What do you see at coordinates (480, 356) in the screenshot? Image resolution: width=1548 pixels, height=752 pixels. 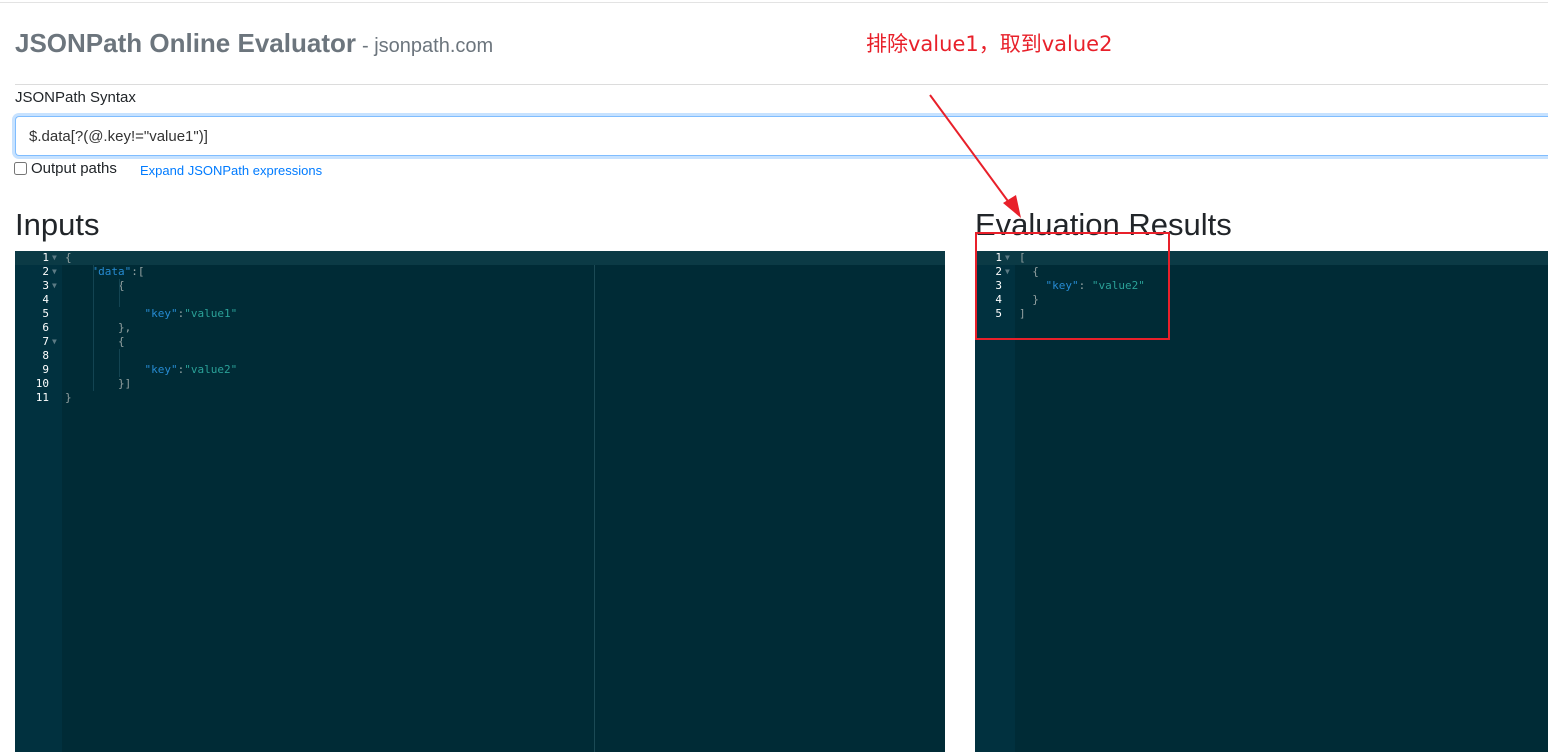 I see `code-line: 8` at bounding box center [480, 356].